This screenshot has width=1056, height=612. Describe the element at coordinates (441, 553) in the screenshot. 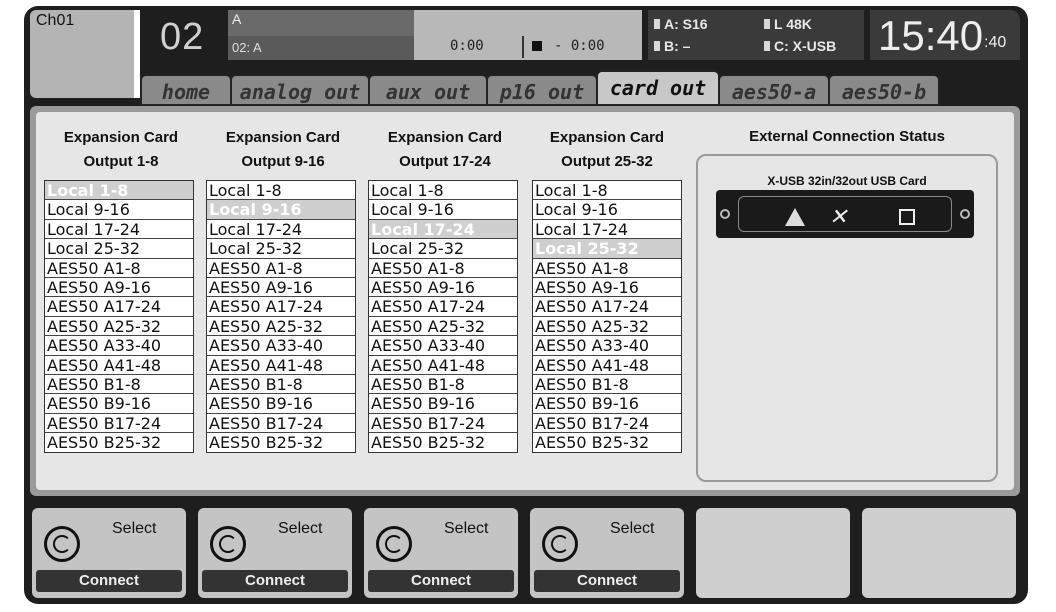

I see `encoder-button-3: Select Connect` at that location.